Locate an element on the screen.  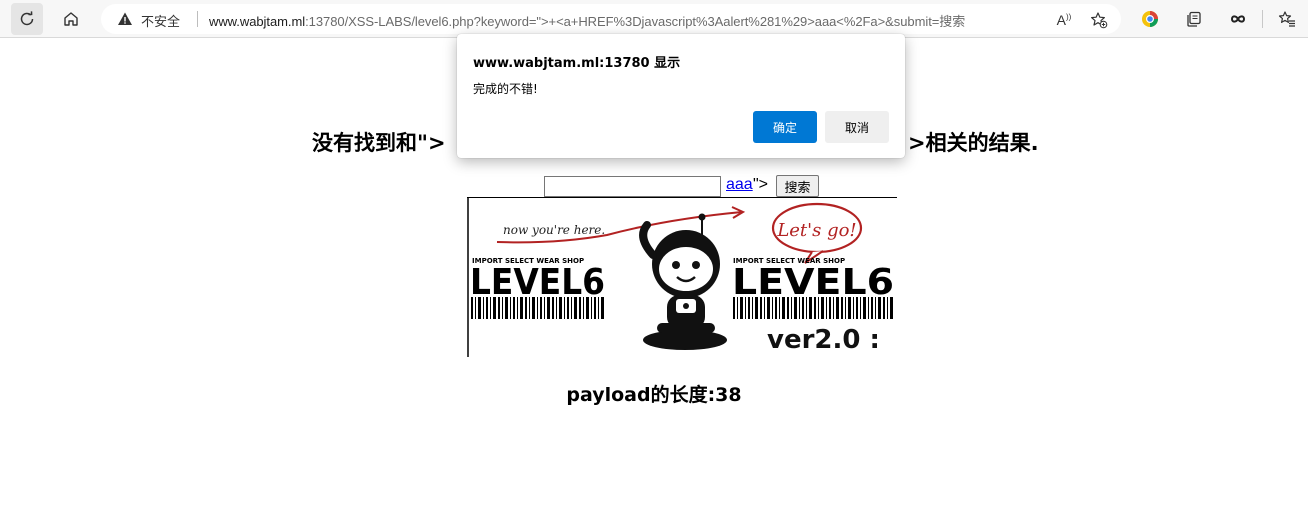
extension-button is located at coordinates (1150, 19).